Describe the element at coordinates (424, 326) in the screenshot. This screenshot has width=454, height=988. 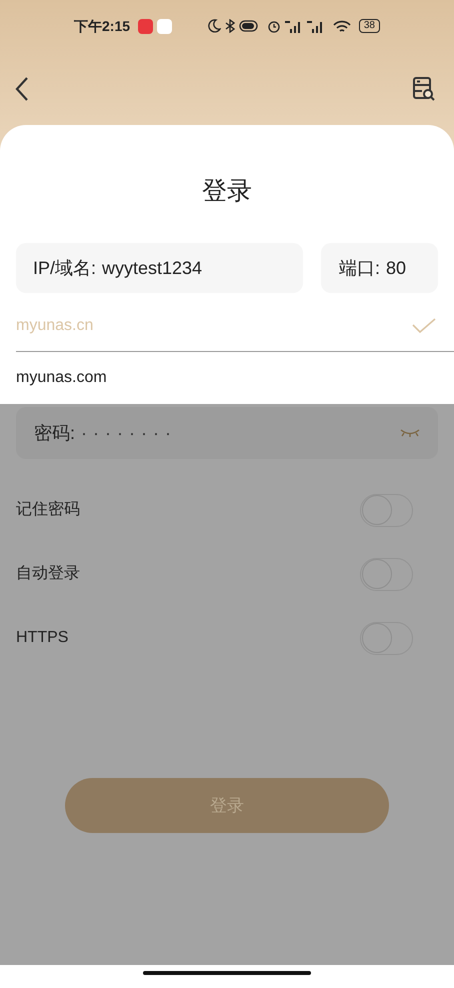
I see `check-icon` at that location.